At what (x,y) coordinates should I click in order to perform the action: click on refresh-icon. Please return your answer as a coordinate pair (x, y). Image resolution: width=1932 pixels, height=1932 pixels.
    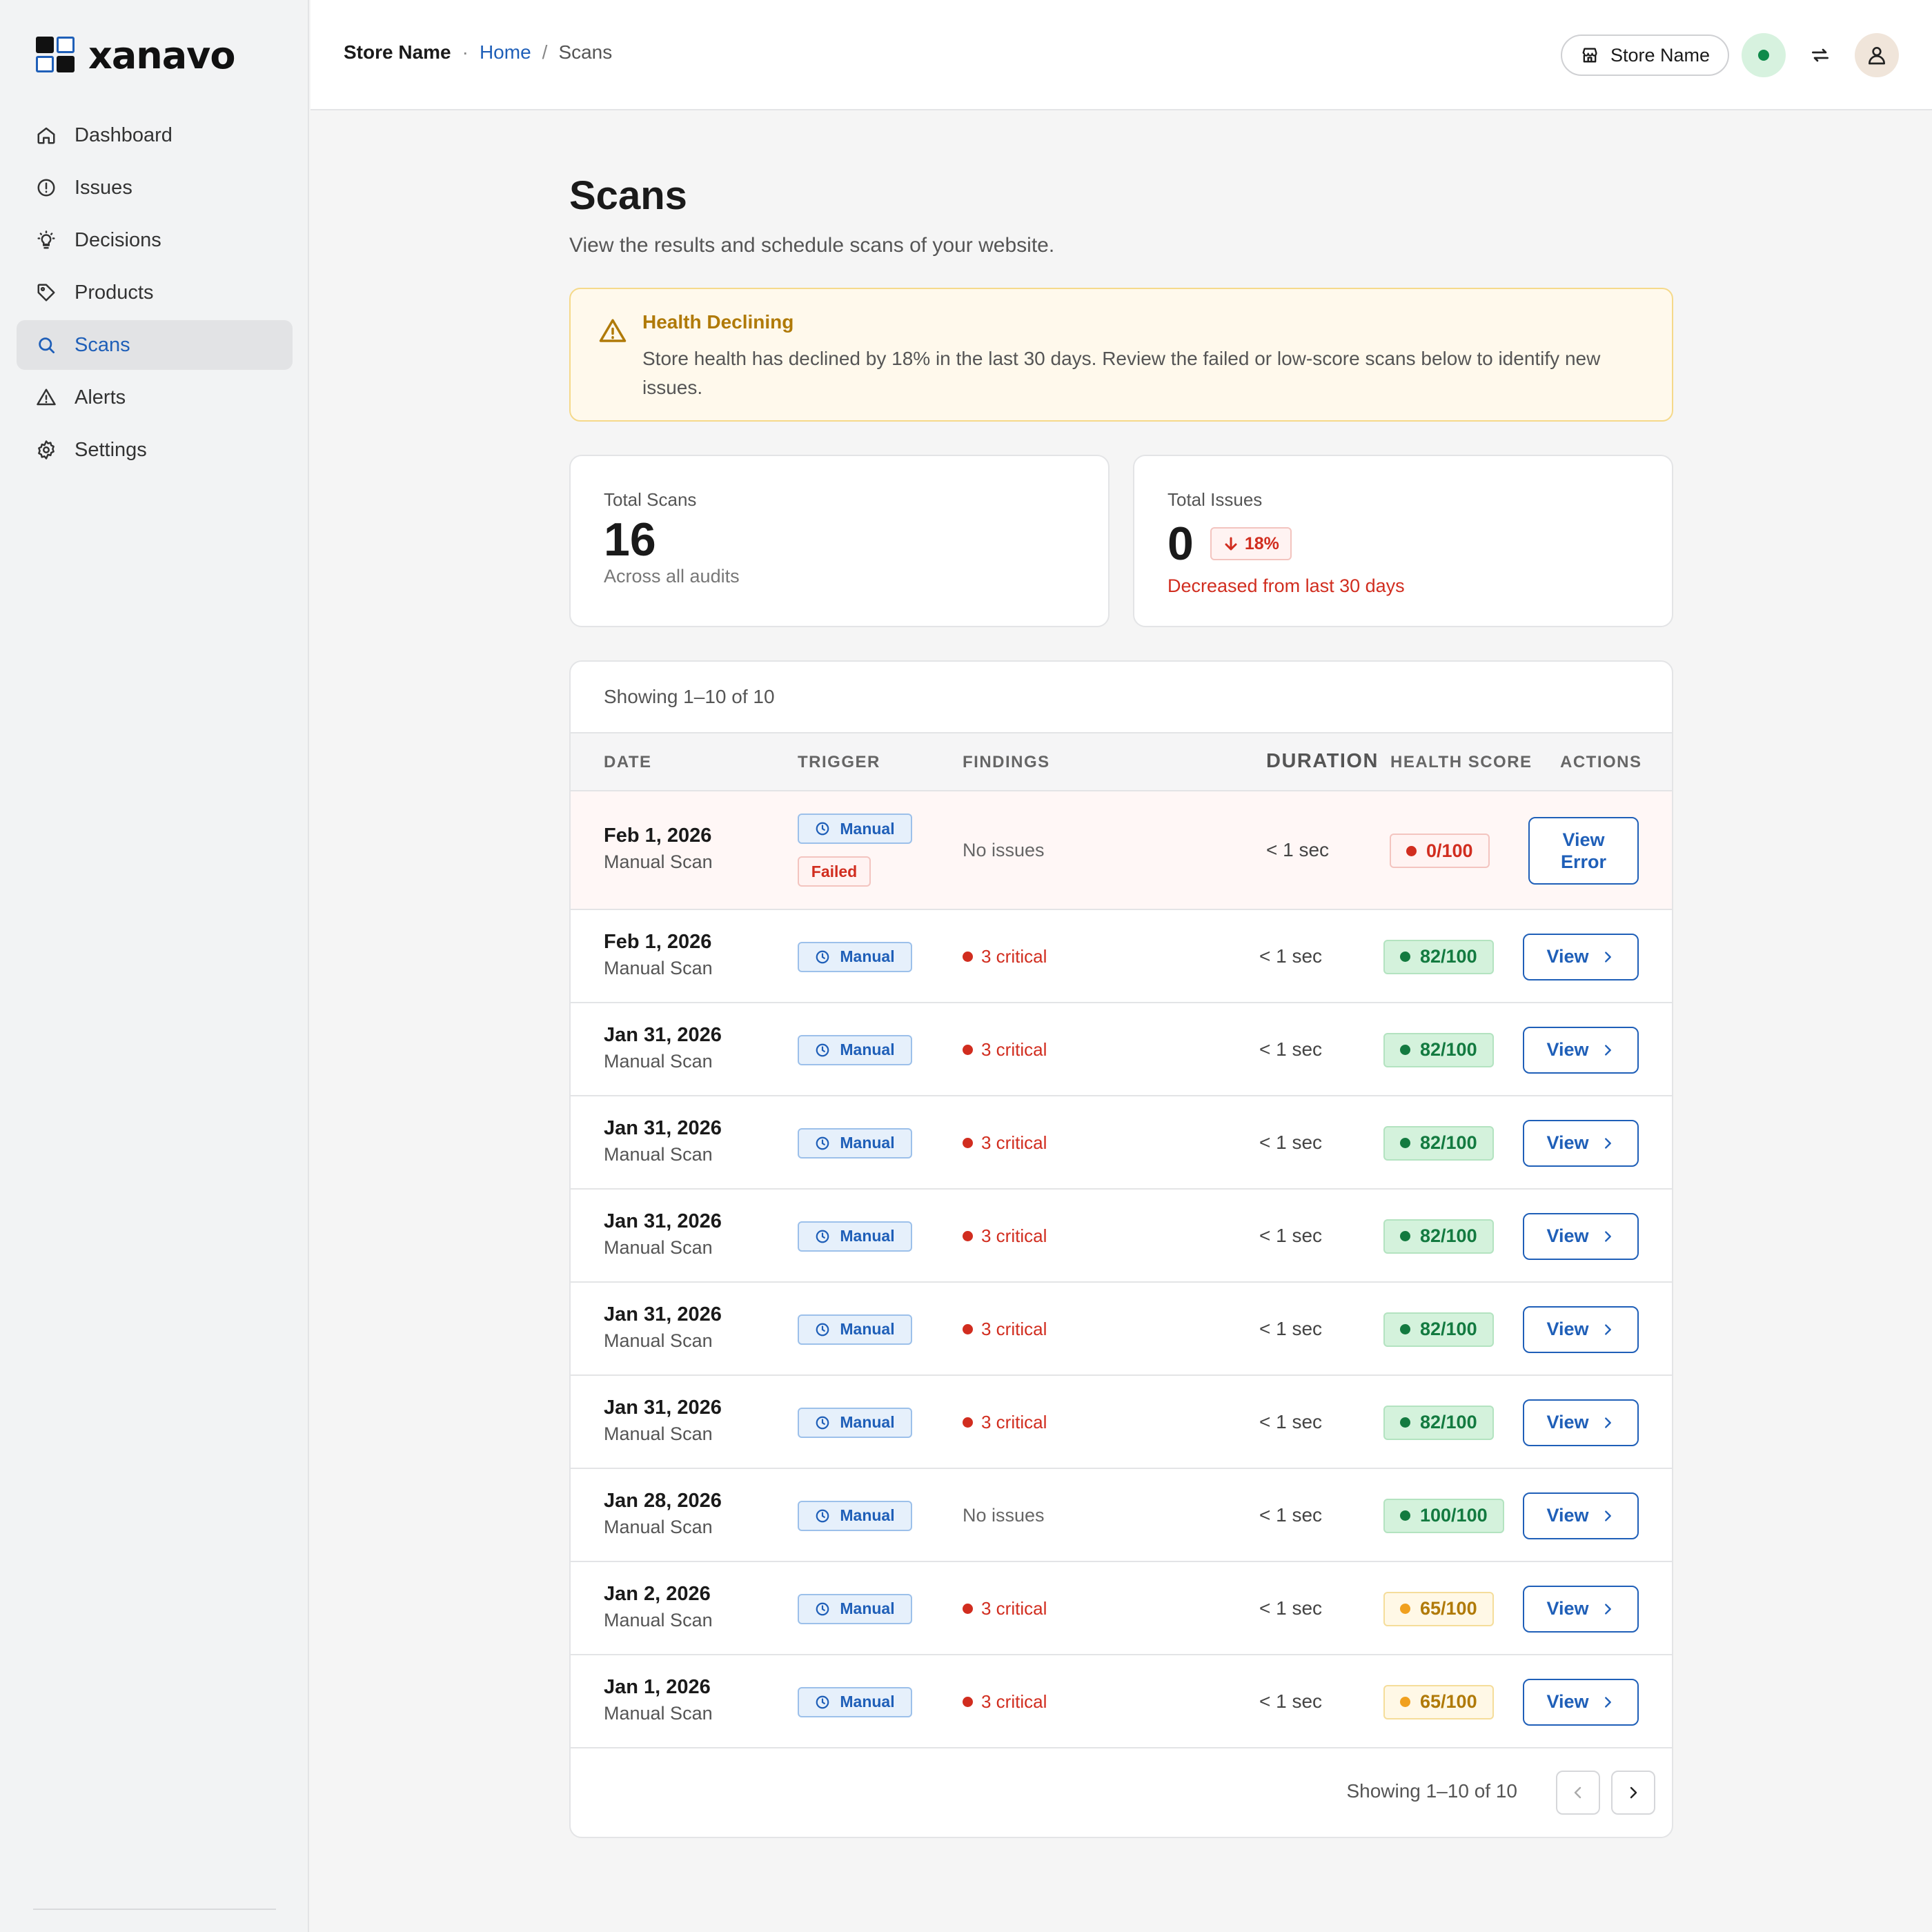
    Looking at the image, I should click on (1820, 55).